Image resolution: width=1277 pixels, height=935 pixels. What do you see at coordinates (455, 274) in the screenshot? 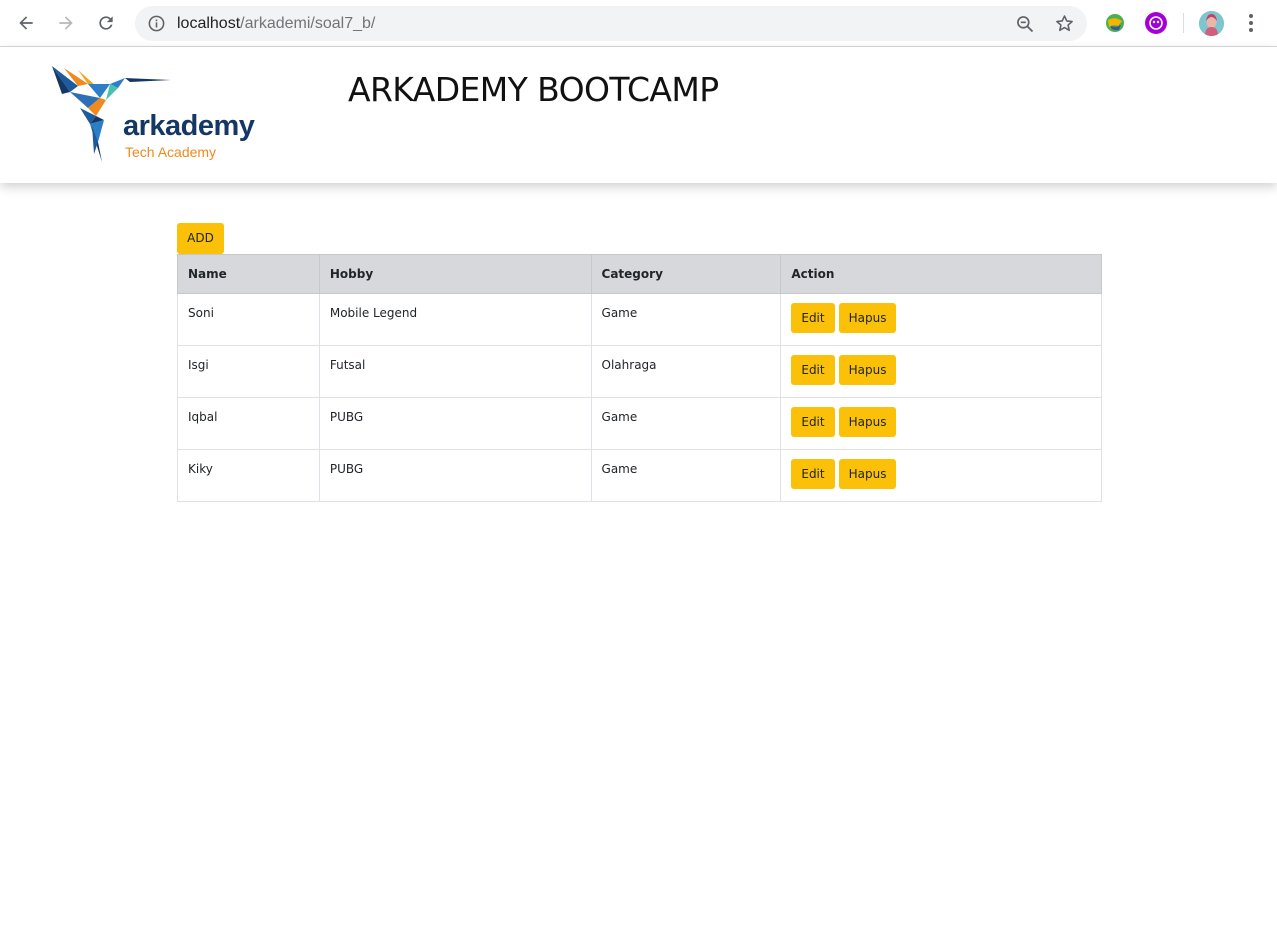
I see `column-header-hobby: Hobby` at bounding box center [455, 274].